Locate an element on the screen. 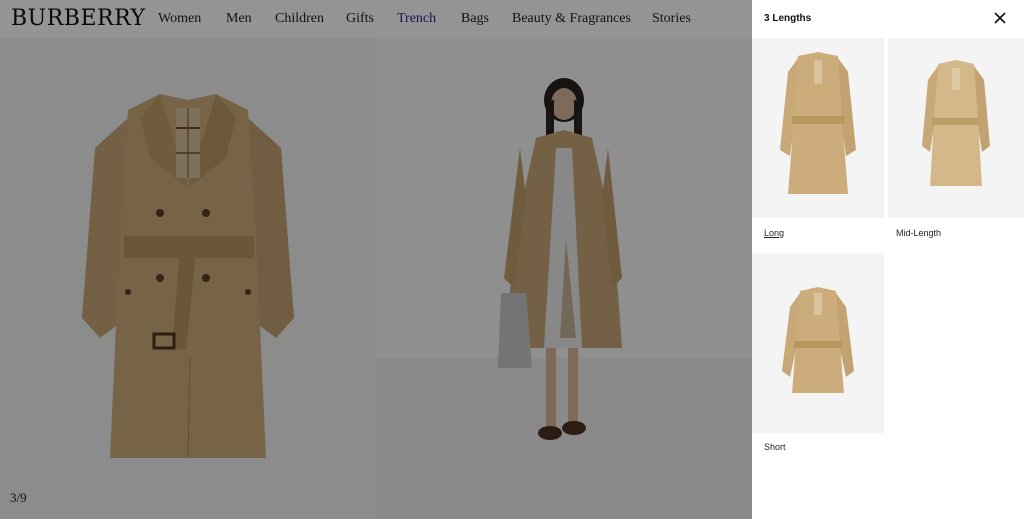 The image size is (1024, 519). length-option-mid-length is located at coordinates (956, 128).